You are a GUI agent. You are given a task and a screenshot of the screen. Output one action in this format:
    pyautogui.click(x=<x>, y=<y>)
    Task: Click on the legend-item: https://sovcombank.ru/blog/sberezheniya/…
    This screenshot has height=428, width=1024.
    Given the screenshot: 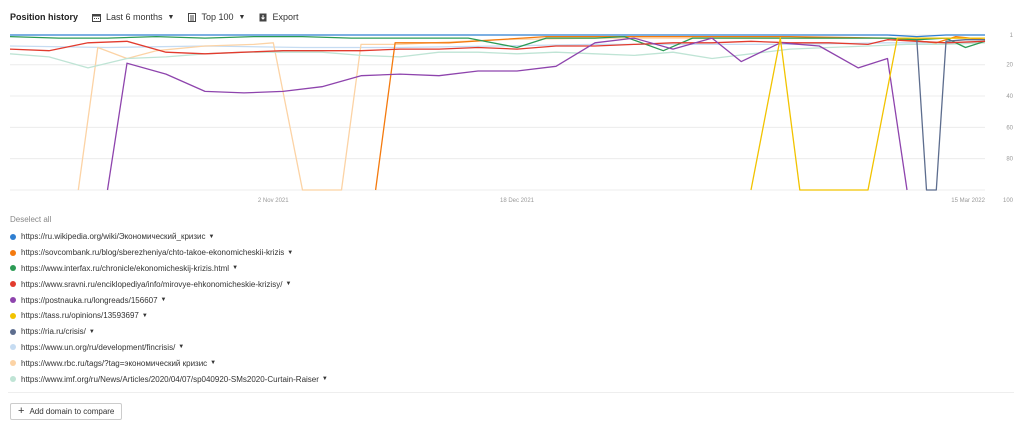 What is the action you would take?
    pyautogui.click(x=169, y=253)
    